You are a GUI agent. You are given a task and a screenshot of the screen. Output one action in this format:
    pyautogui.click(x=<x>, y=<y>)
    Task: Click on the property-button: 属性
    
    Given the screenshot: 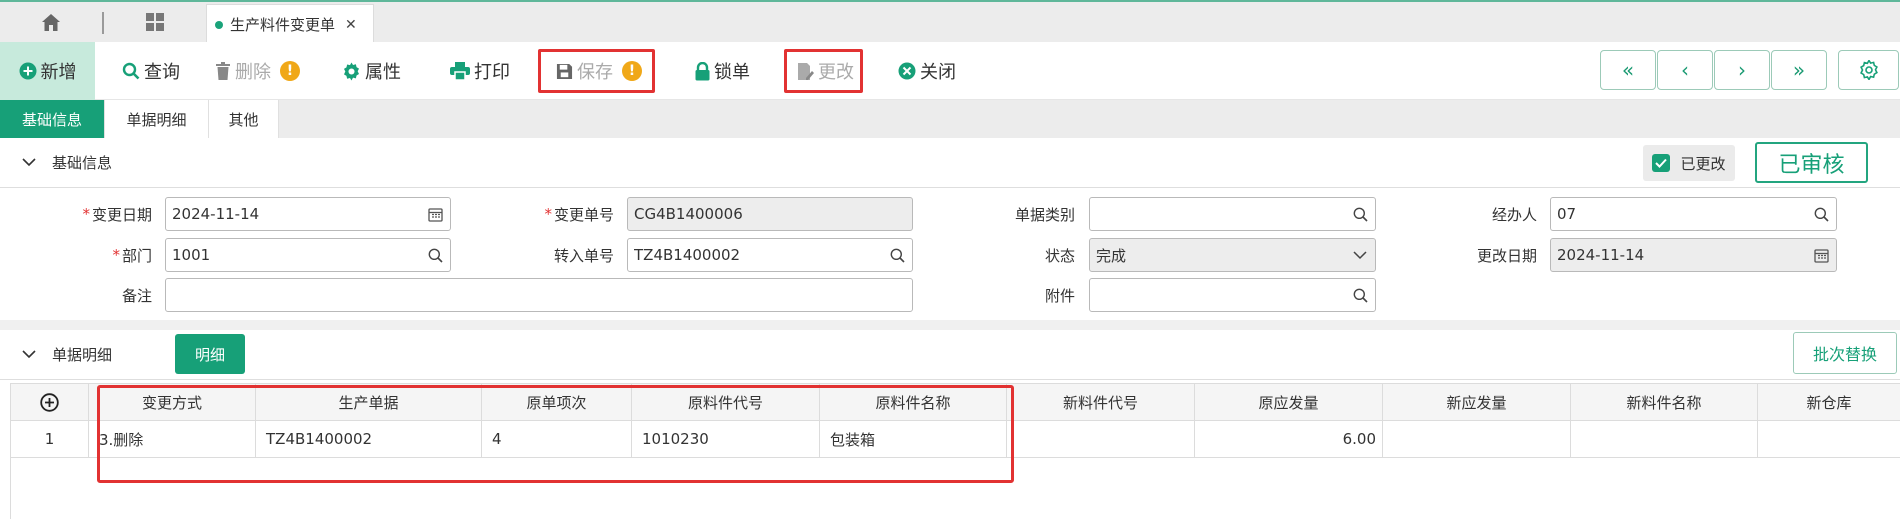 What is the action you would take?
    pyautogui.click(x=371, y=71)
    